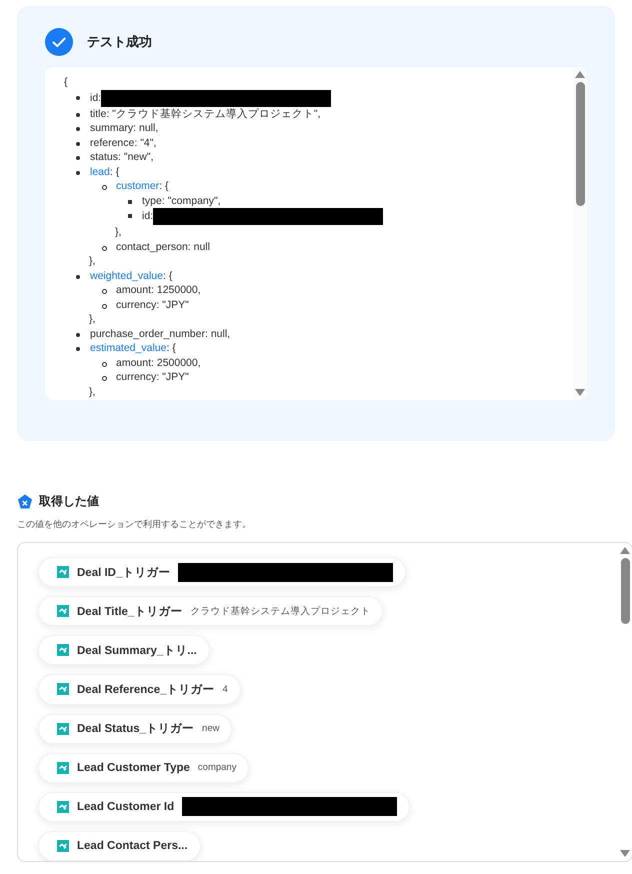 The height and width of the screenshot is (874, 632). Describe the element at coordinates (181, 201) in the screenshot. I see `code-text: type: "company",` at that location.